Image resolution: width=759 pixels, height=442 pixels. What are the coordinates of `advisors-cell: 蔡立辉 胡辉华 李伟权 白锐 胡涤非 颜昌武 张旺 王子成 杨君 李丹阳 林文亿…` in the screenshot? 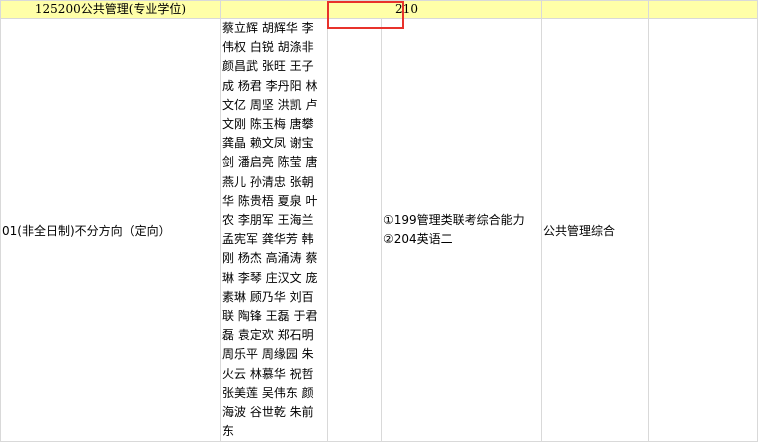 It's located at (274, 229).